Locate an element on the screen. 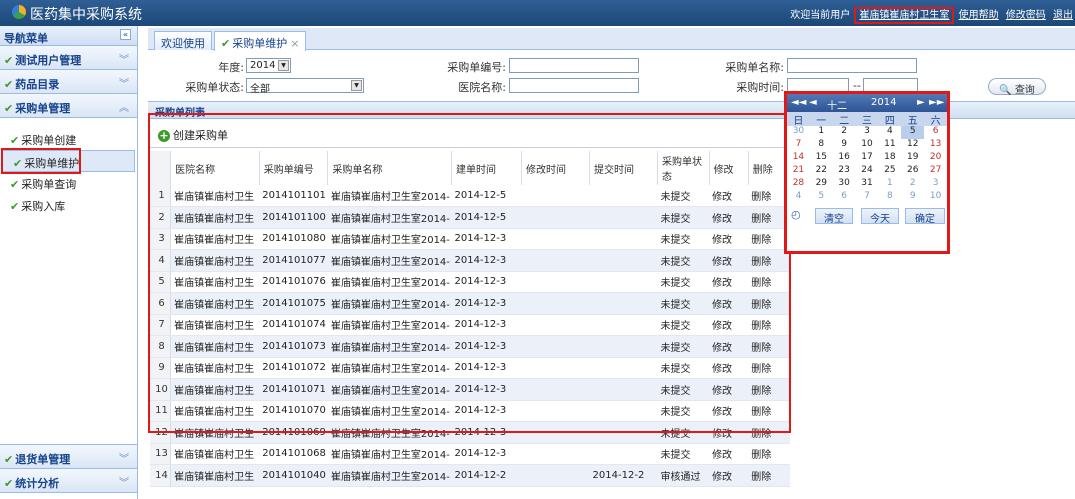  logout-link: 退出 is located at coordinates (1063, 15).